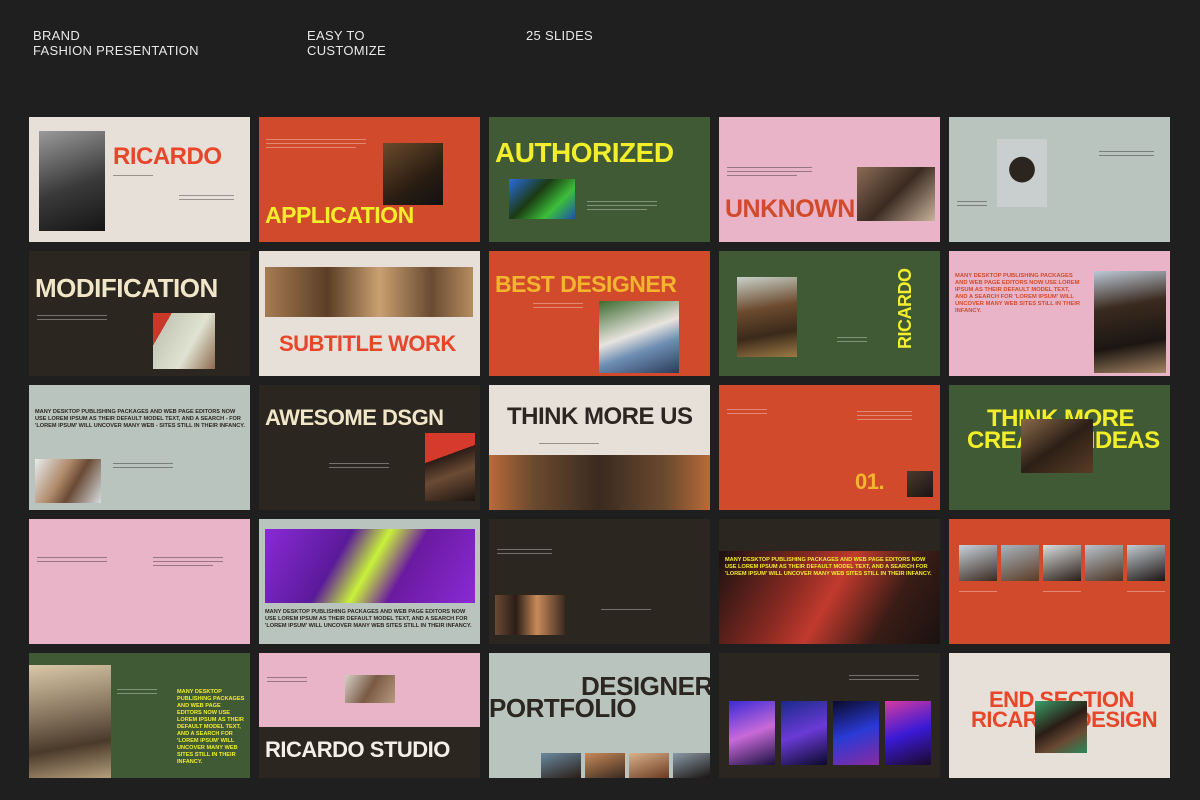  What do you see at coordinates (72, 181) in the screenshot?
I see `portrait-photo` at bounding box center [72, 181].